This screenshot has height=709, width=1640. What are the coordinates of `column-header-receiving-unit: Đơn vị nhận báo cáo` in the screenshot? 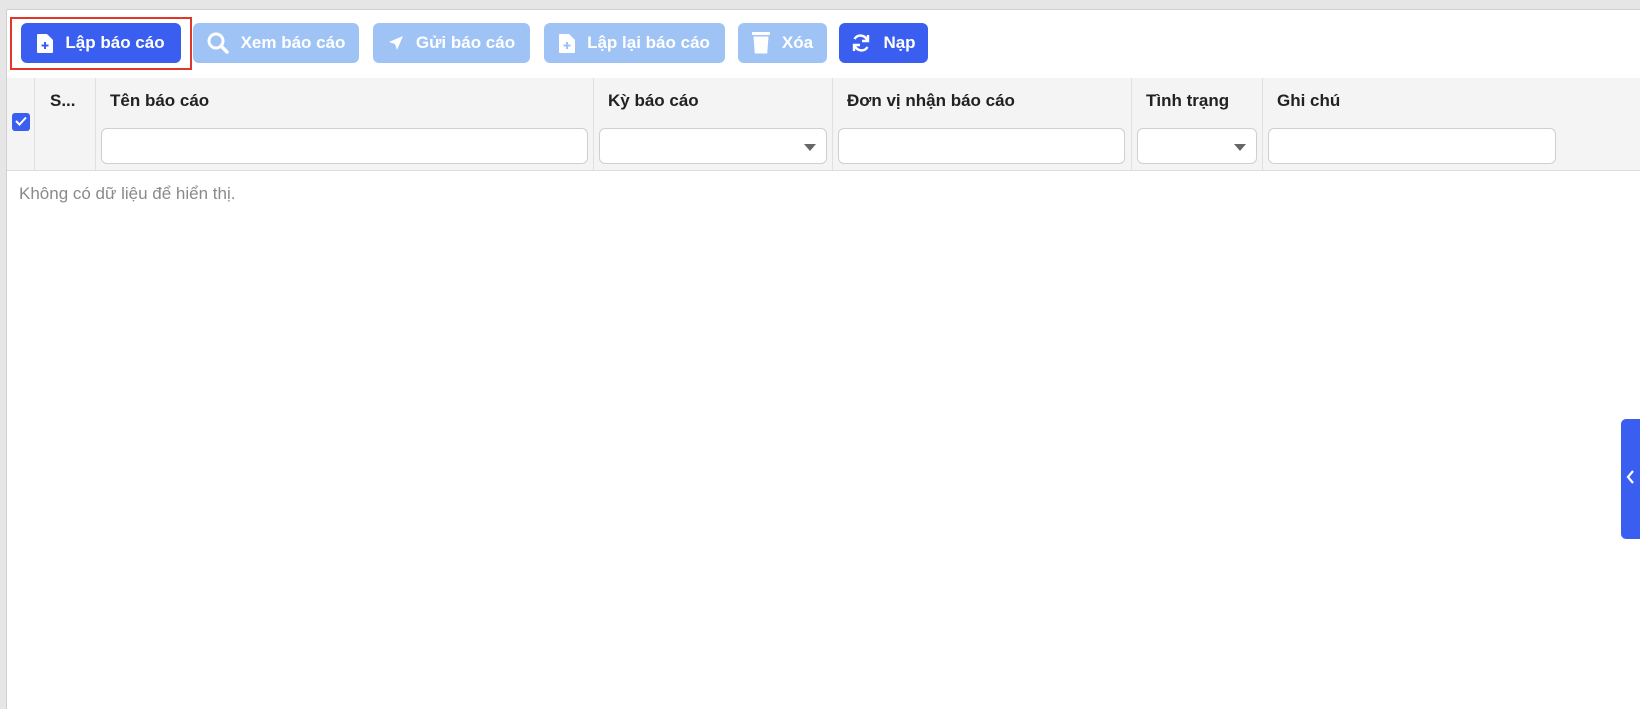 It's located at (982, 100).